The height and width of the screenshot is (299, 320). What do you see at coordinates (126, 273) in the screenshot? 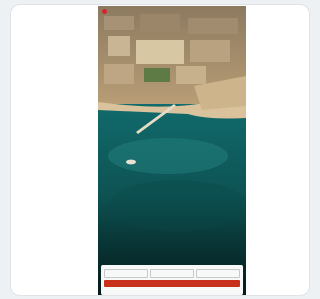
I see `check-in-field` at bounding box center [126, 273].